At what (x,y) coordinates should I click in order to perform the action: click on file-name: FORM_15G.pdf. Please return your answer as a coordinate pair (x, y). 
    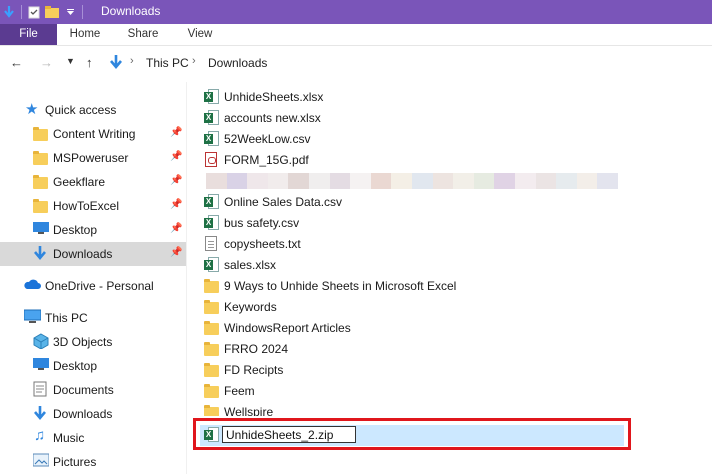
    Looking at the image, I should click on (266, 160).